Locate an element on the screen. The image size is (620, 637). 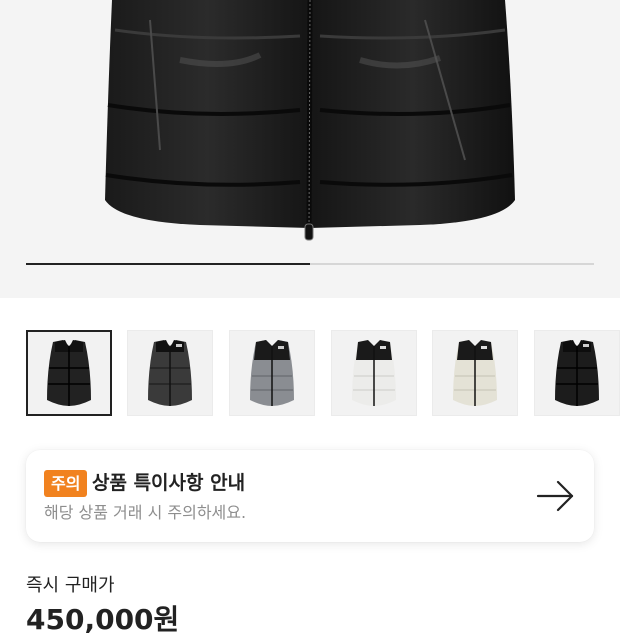
thumbnail-white-black is located at coordinates (374, 373).